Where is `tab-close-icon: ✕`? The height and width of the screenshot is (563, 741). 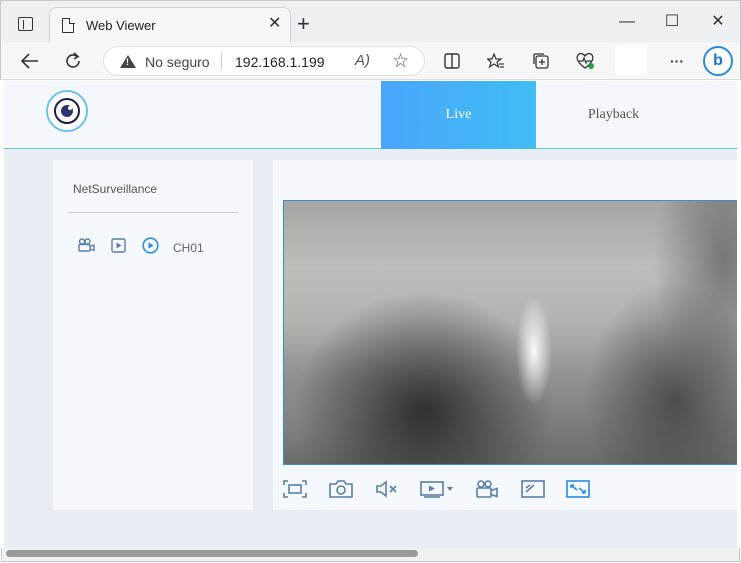 tab-close-icon: ✕ is located at coordinates (274, 24).